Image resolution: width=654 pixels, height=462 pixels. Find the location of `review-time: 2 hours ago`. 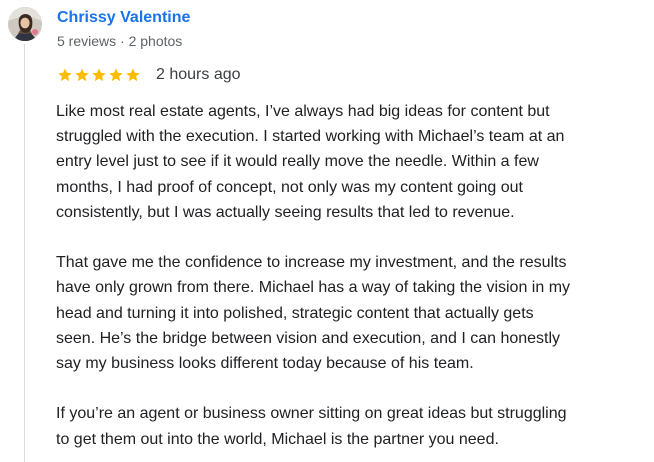

review-time: 2 hours ago is located at coordinates (198, 74).